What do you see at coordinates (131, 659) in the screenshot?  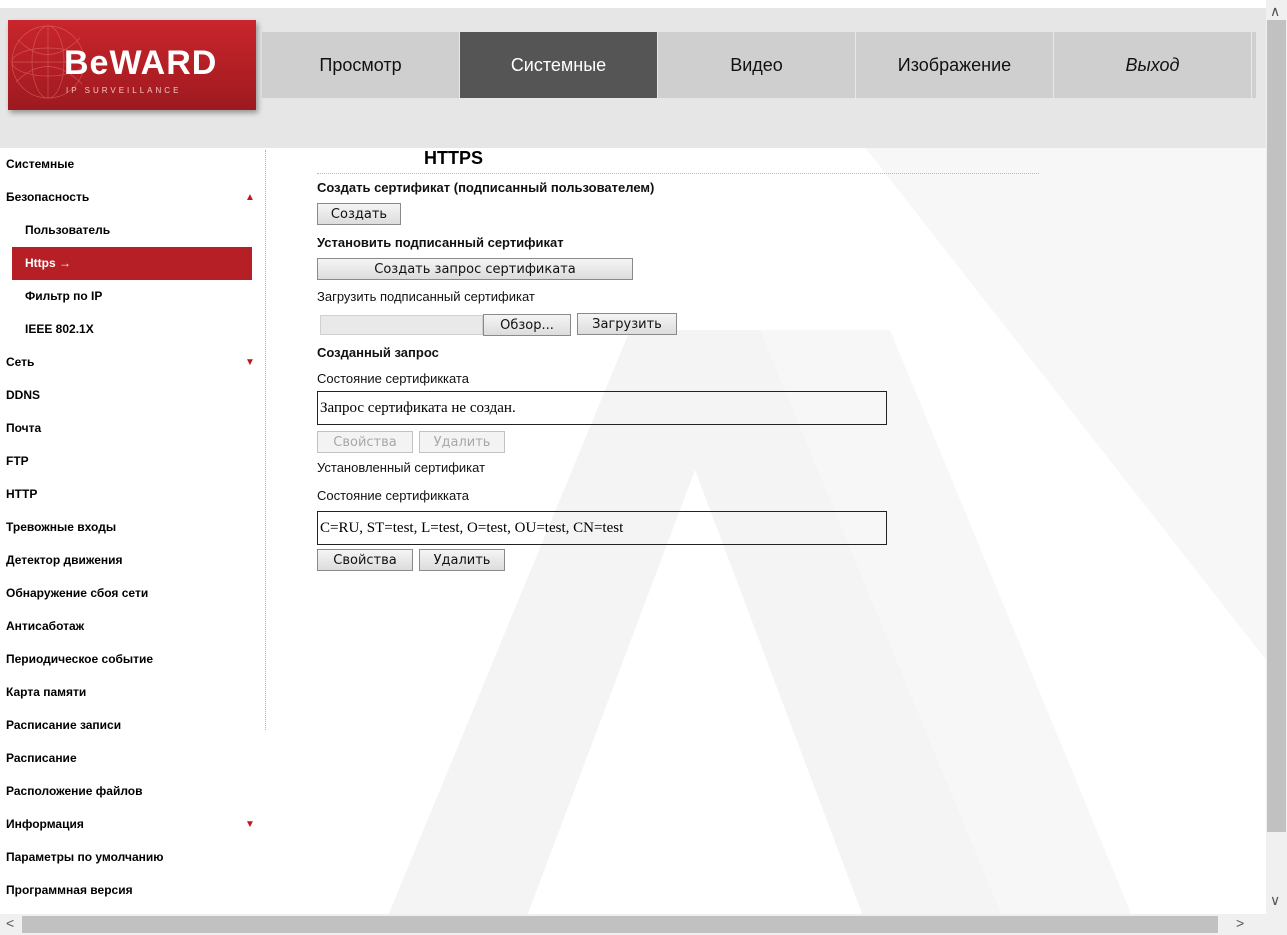 I see `sidebar-item-periodic-event: Периодическое событие` at bounding box center [131, 659].